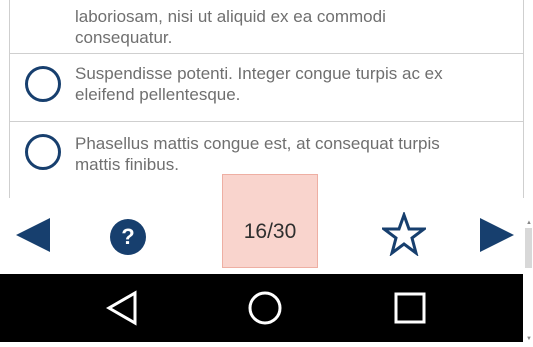 This screenshot has height=347, width=533. I want to click on triangle-right-icon, so click(497, 235).